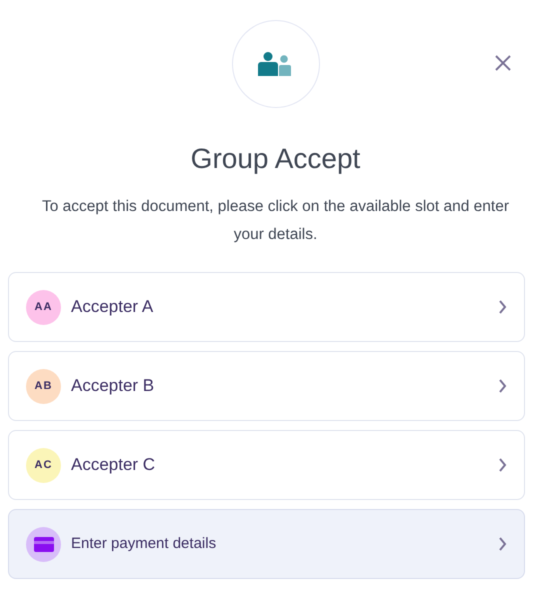 Image resolution: width=551 pixels, height=596 pixels. What do you see at coordinates (266, 465) in the screenshot?
I see `accepter-row: AC Accepter C` at bounding box center [266, 465].